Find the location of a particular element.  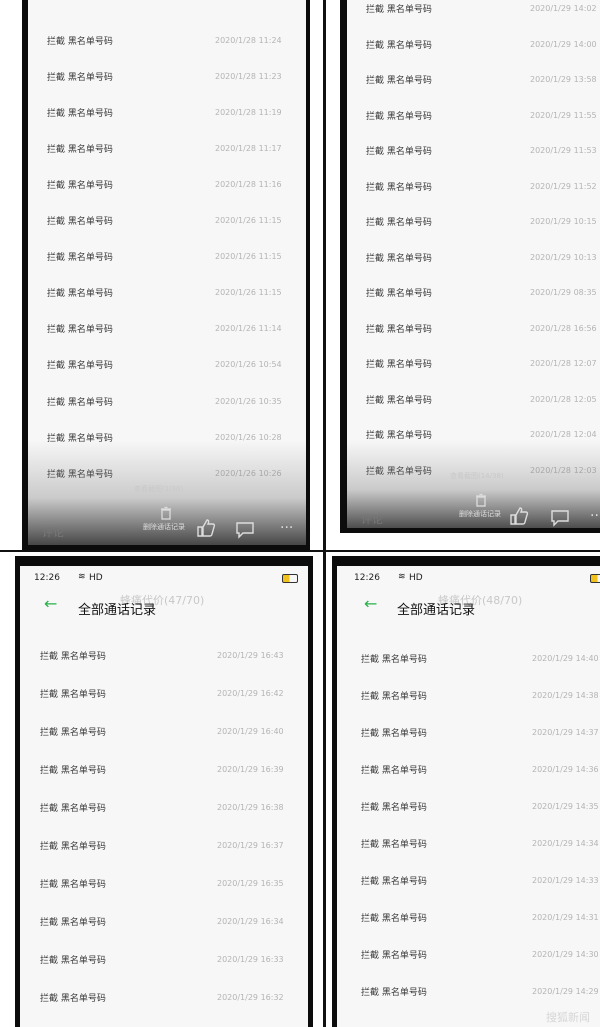

list-item: 拦截 黑名单号码 2020/1/28 16:56 is located at coordinates (473, 328).